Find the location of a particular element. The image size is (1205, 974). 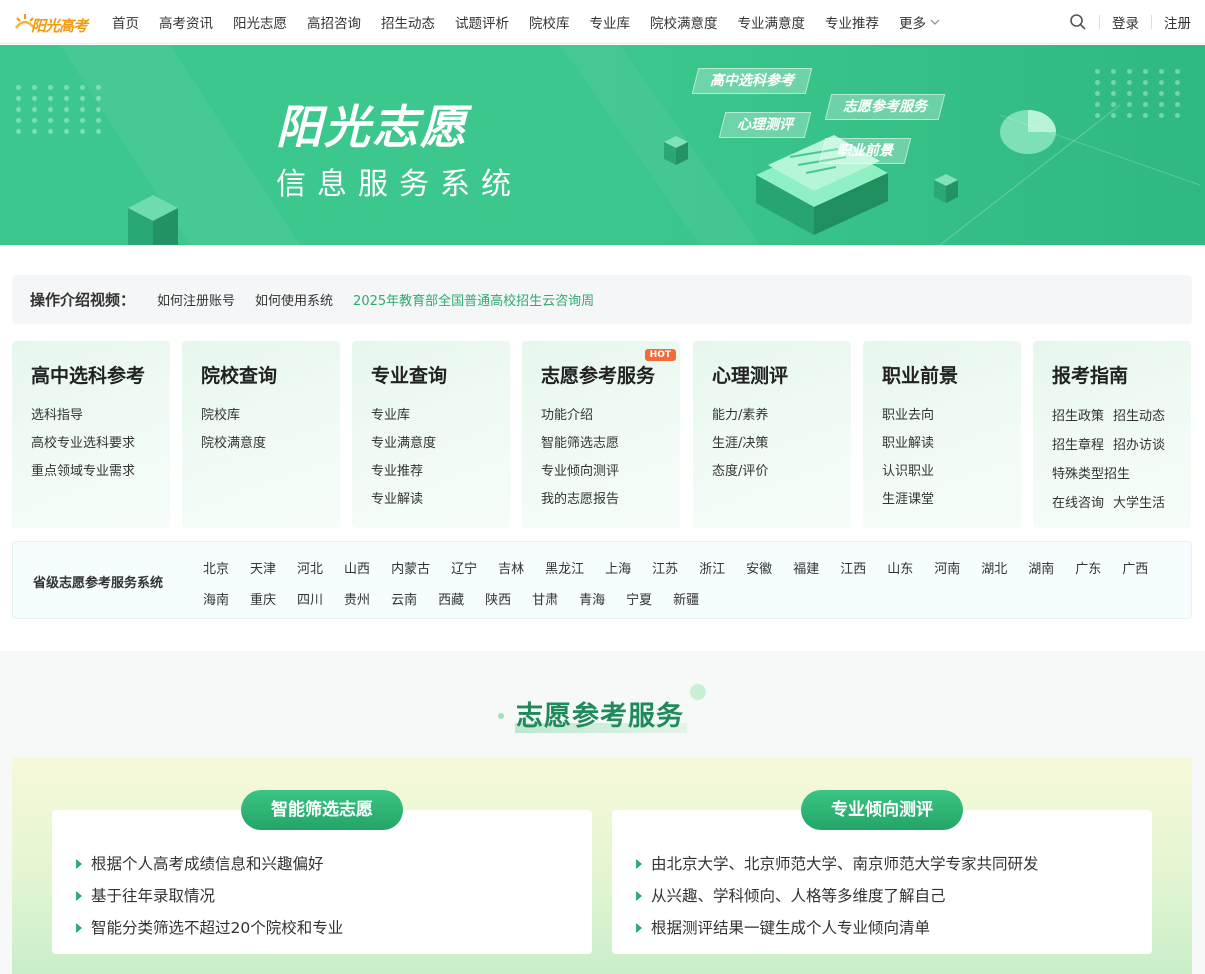

register-link: 注册 is located at coordinates (1177, 22).